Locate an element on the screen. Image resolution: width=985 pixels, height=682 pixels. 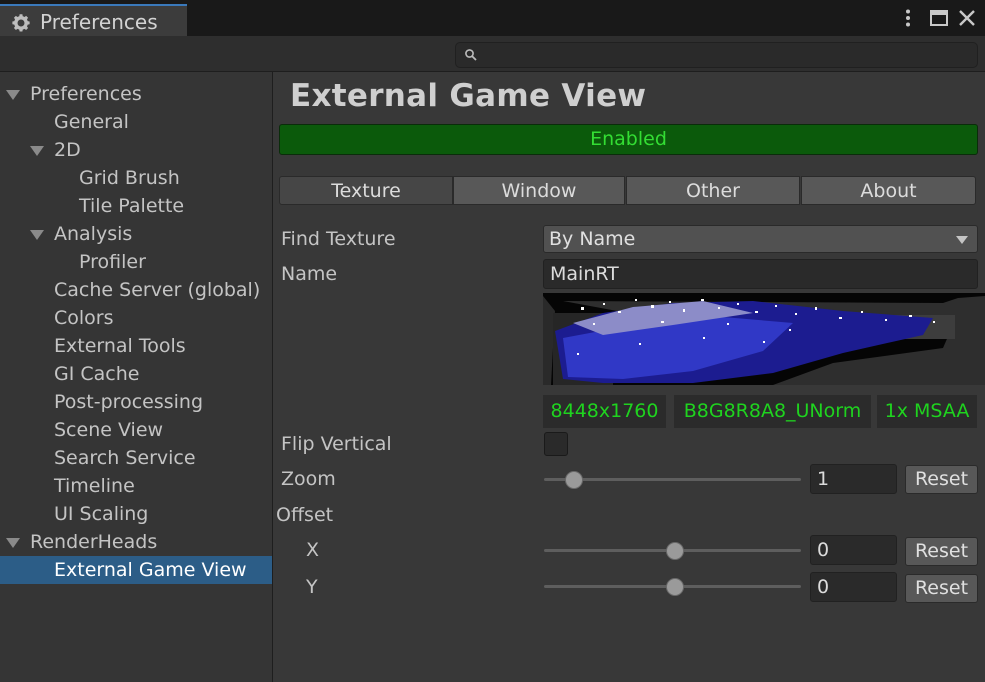
sidebar-item-label: Colors is located at coordinates (84, 318).